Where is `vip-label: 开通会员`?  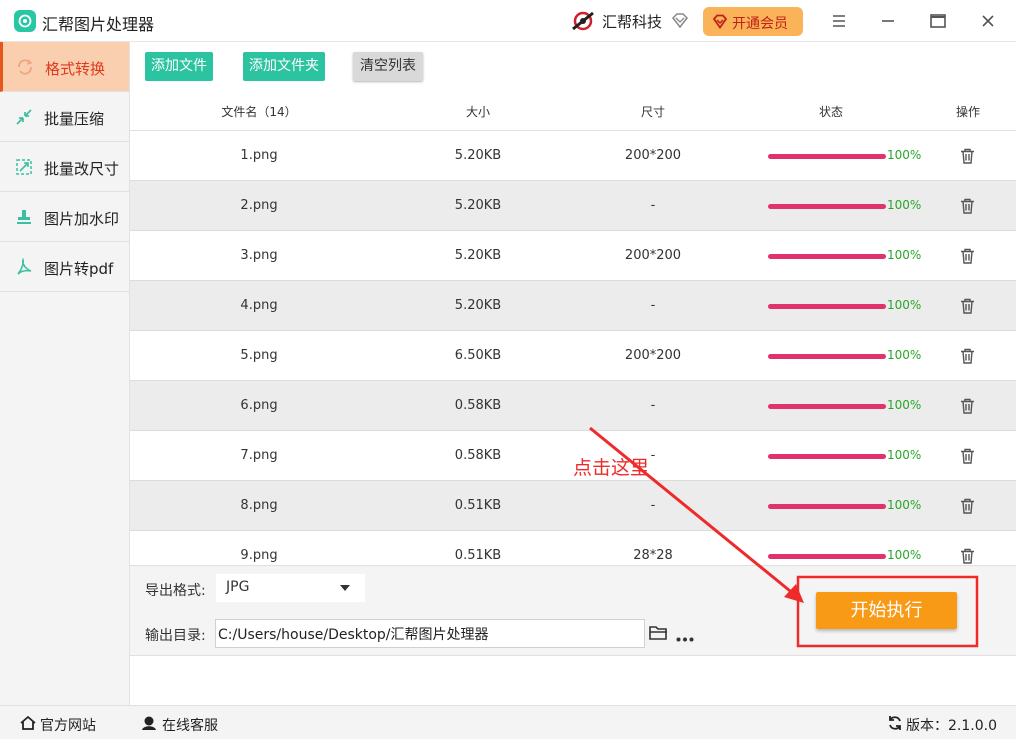 vip-label: 开通会员 is located at coordinates (760, 24).